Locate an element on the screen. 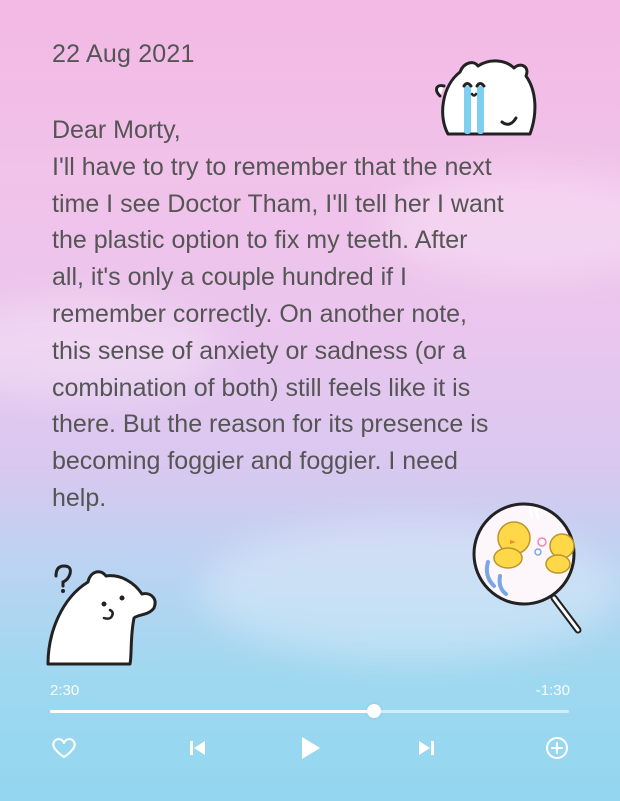 The image size is (620, 801). next-button is located at coordinates (426, 748).